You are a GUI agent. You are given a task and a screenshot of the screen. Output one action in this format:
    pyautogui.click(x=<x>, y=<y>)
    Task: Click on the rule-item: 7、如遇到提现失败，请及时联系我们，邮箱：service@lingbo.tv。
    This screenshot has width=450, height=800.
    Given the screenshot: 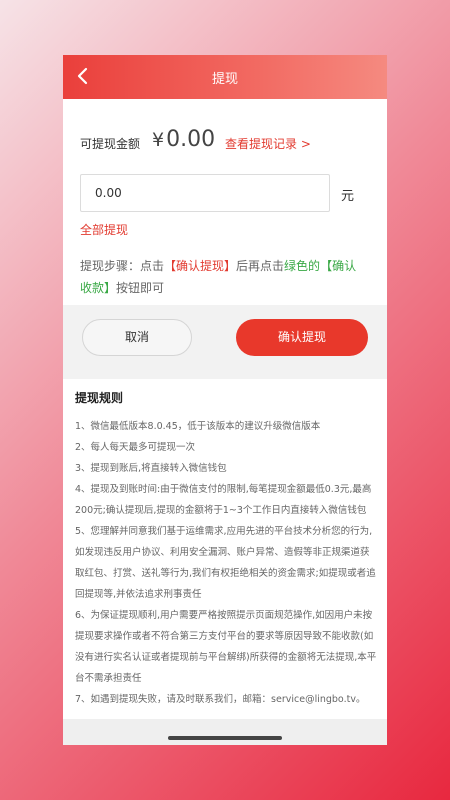 What is the action you would take?
    pyautogui.click(x=220, y=699)
    